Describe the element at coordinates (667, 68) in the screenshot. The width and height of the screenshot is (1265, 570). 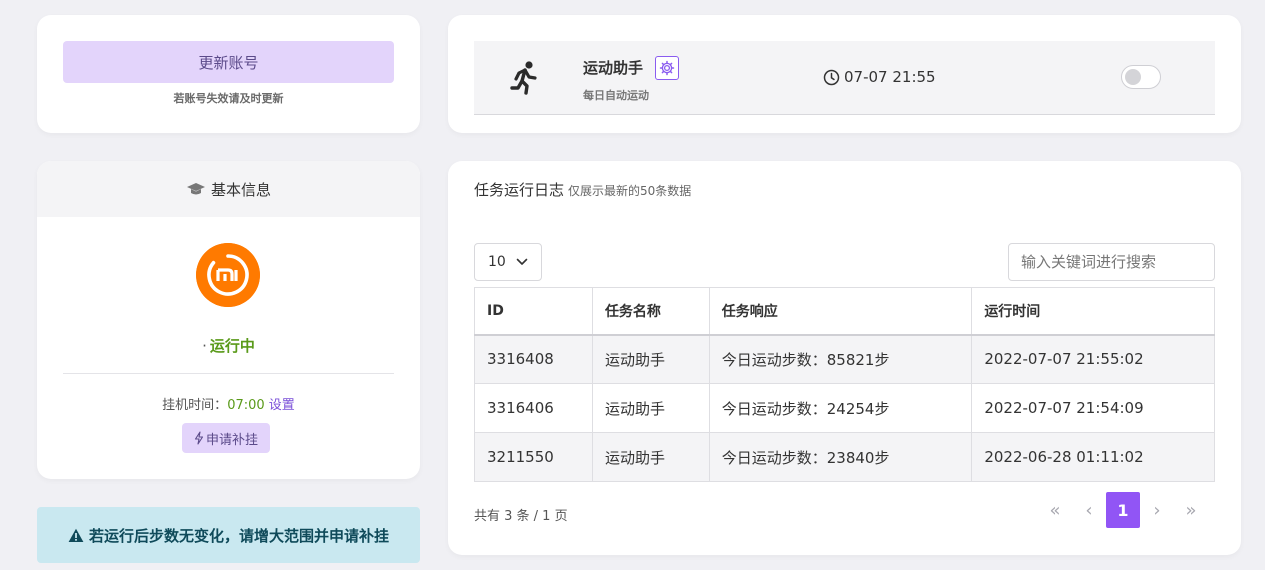
I see `gear-icon` at that location.